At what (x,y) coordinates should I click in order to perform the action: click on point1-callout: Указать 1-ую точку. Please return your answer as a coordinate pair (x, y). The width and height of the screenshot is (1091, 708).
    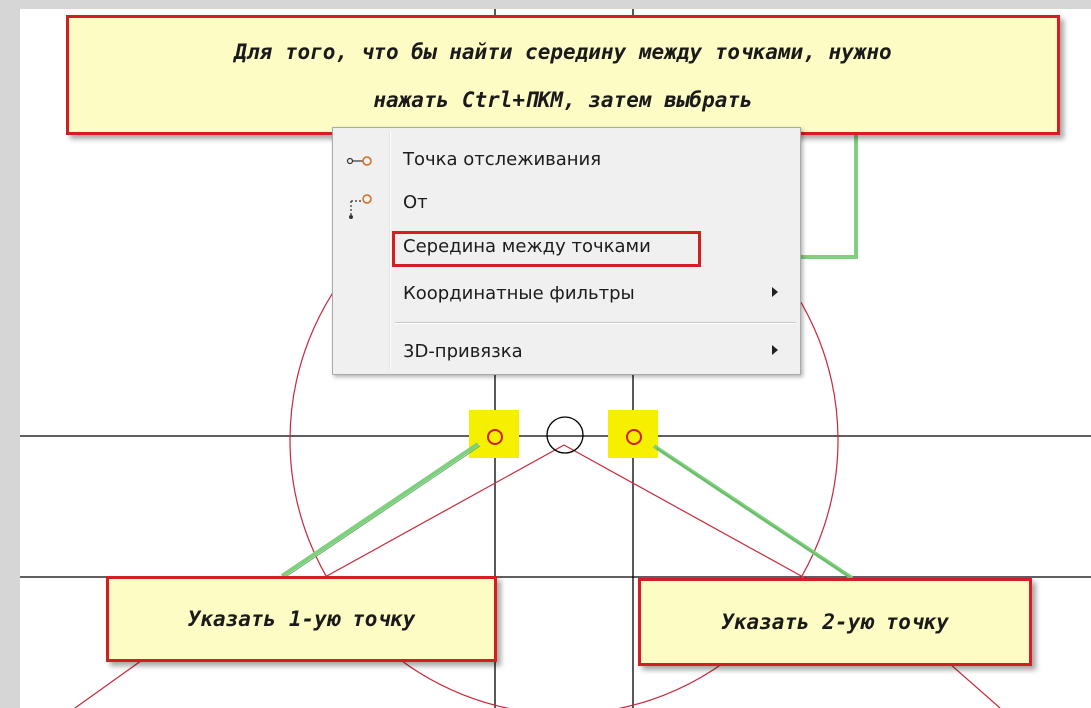
    Looking at the image, I should click on (301, 619).